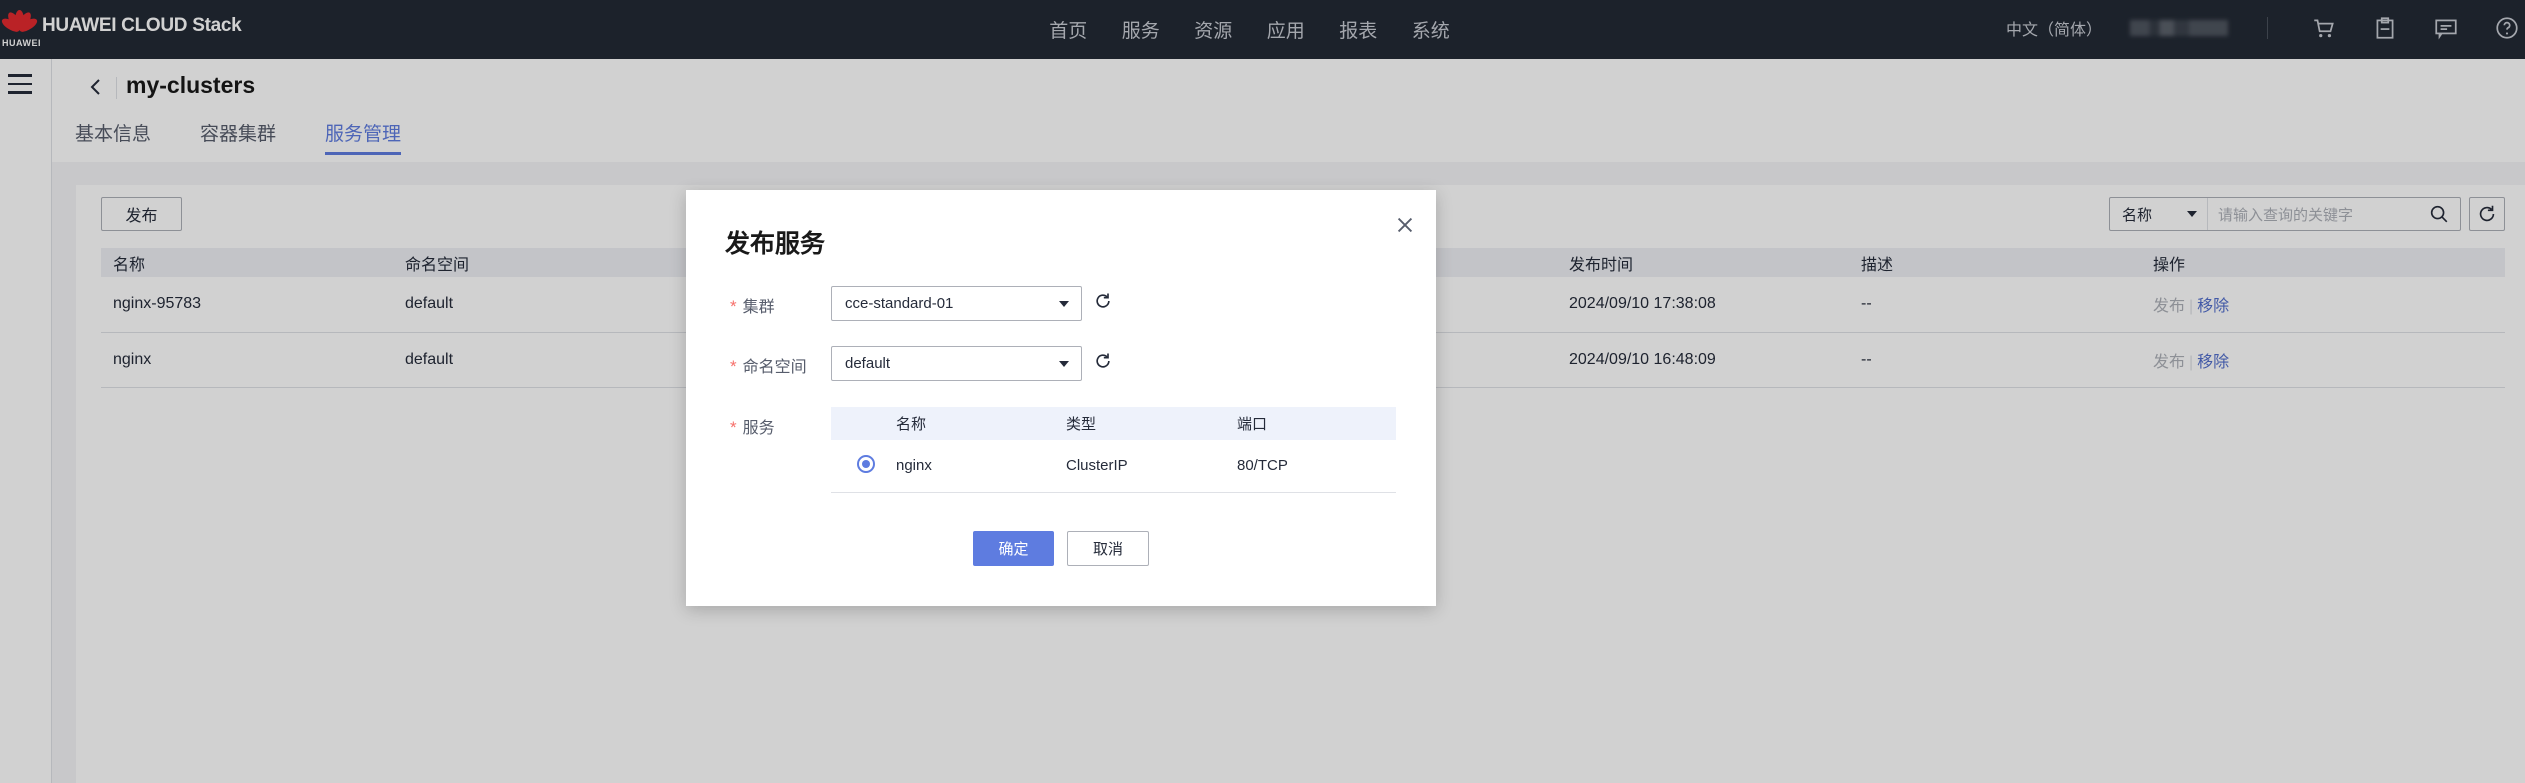  Describe the element at coordinates (752, 306) in the screenshot. I see `cluster-label: * 集群` at that location.